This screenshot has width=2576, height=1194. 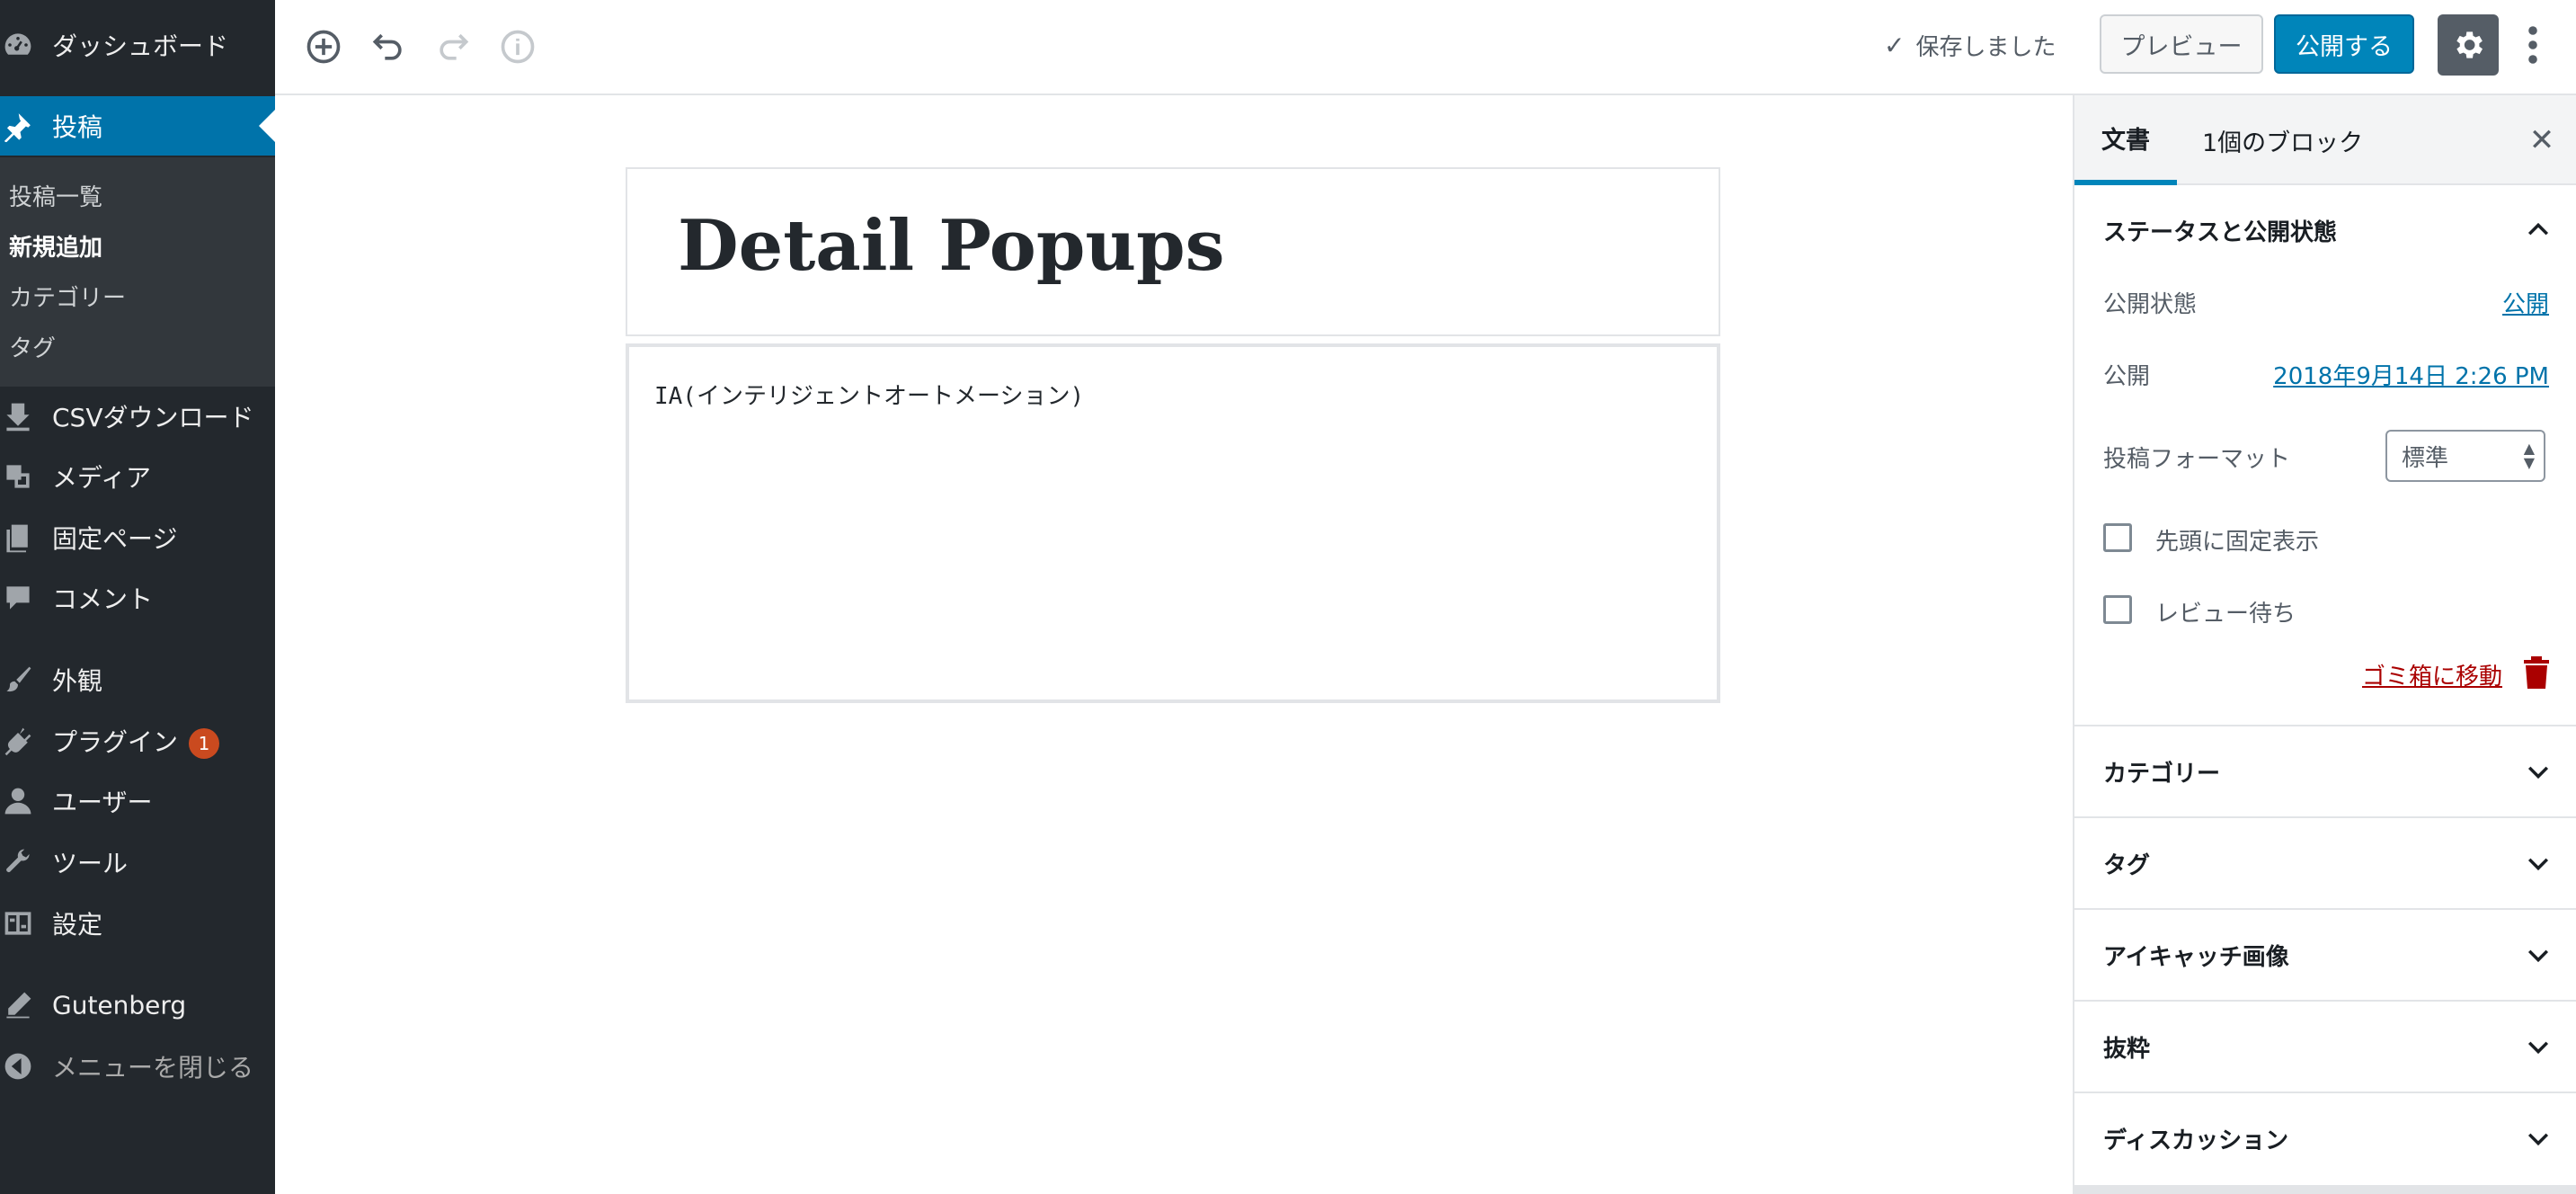 What do you see at coordinates (2325, 1138) in the screenshot?
I see `panel-discussion: ディスカッション` at bounding box center [2325, 1138].